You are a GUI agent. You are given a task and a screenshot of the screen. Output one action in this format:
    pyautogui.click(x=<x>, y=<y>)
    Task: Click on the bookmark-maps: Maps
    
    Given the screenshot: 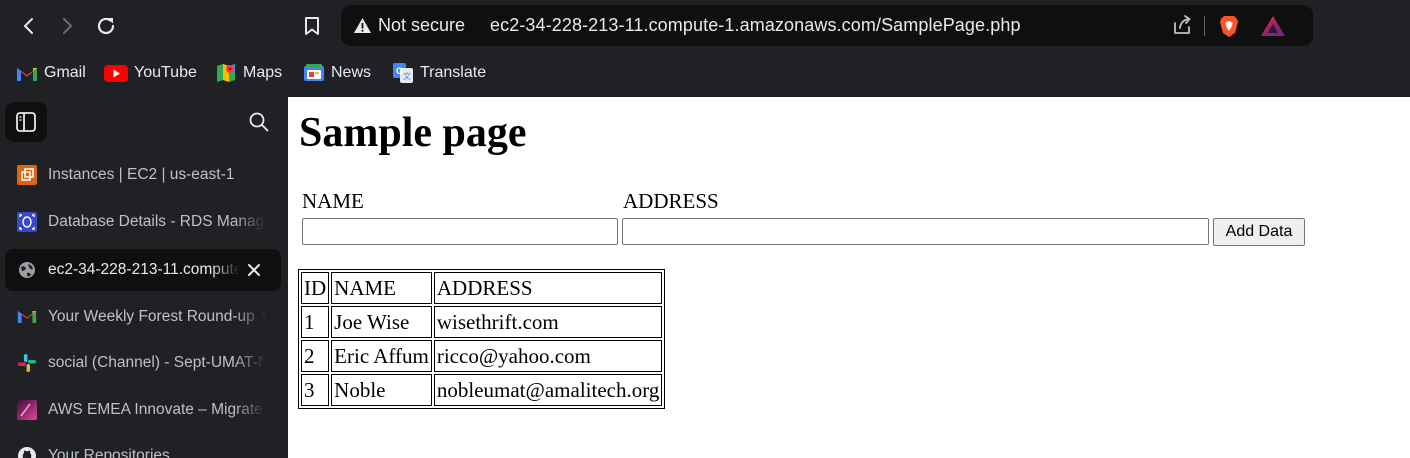 What is the action you would take?
    pyautogui.click(x=248, y=73)
    